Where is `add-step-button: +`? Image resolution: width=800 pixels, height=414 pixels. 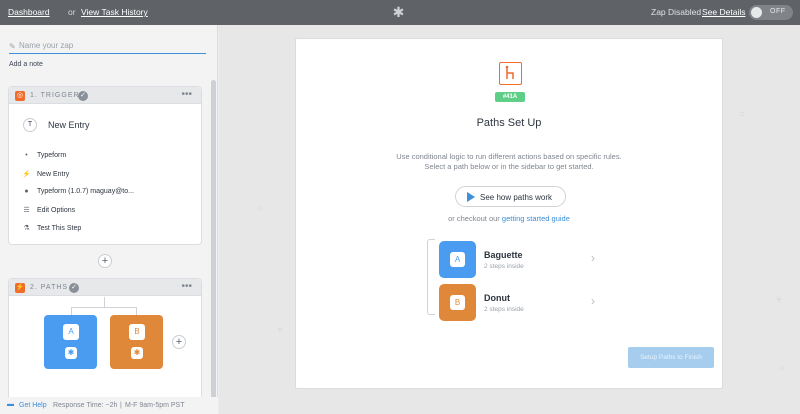 add-step-button: + is located at coordinates (105, 261).